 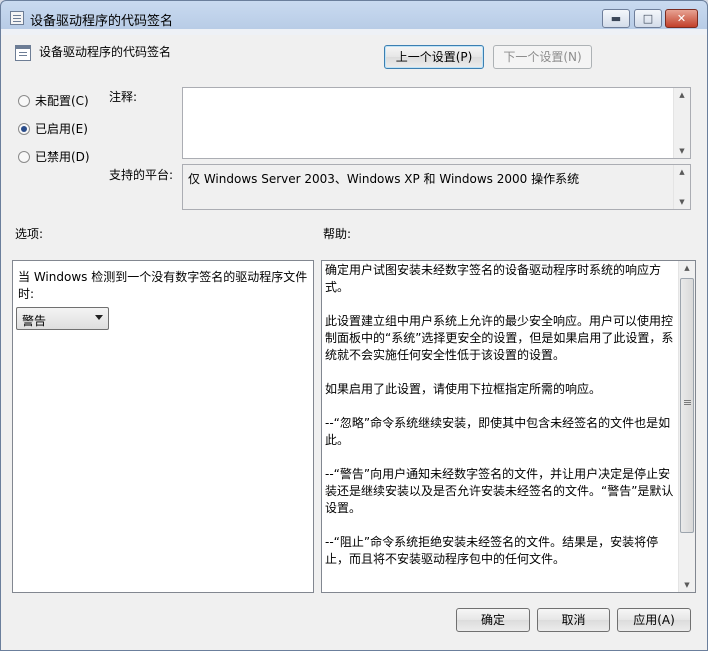 What do you see at coordinates (498, 431) in the screenshot?
I see `help-paragraph: --“忽略”命令系统继续安装，即使其中包含未经签名的文件也是如此。` at bounding box center [498, 431].